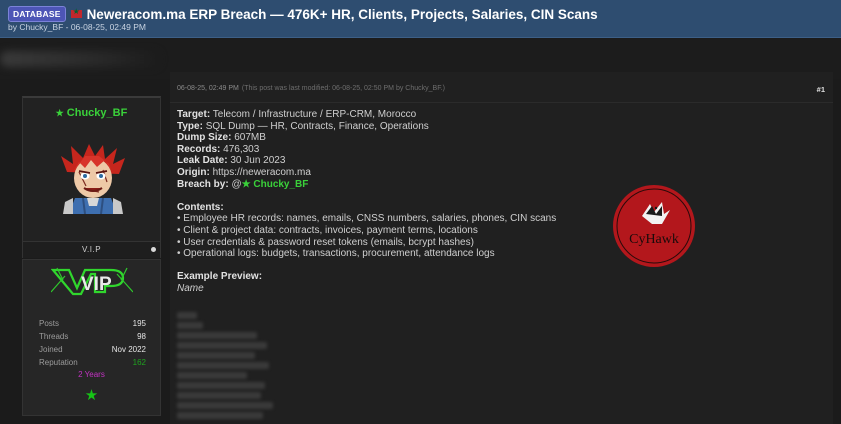 This screenshot has width=841, height=424. I want to click on contents-heading: Contents:, so click(387, 208).